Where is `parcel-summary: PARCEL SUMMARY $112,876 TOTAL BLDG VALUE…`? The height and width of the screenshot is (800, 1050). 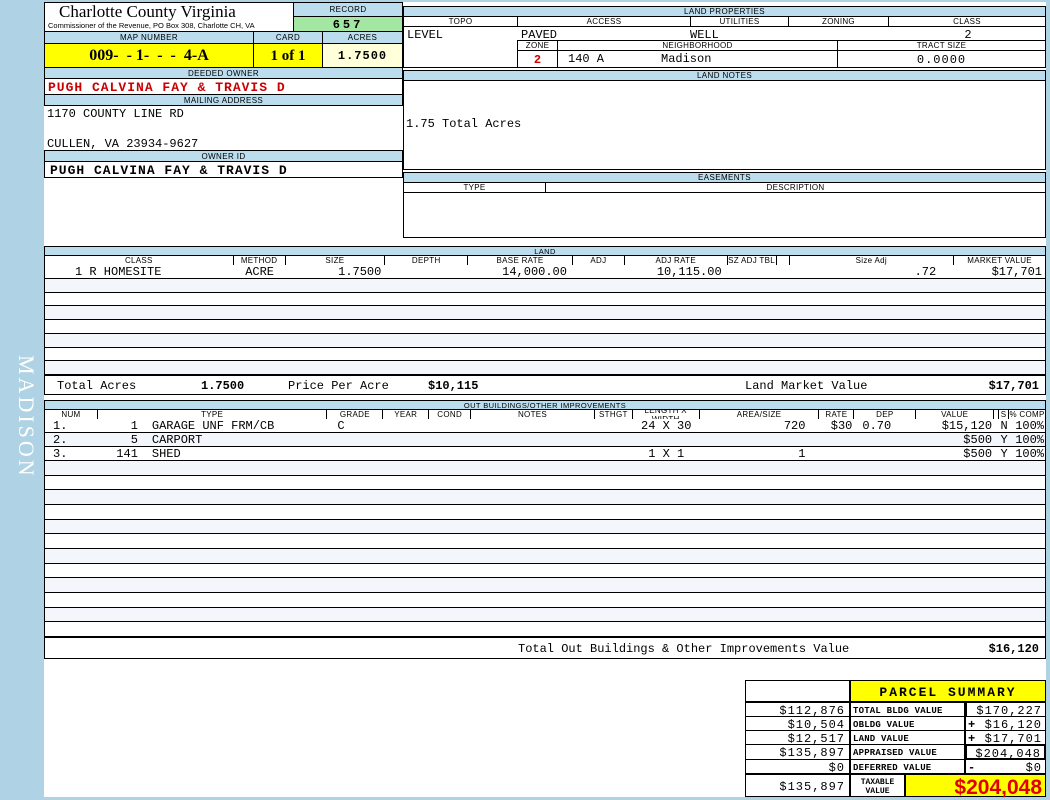
parcel-summary: PARCEL SUMMARY $112,876 TOTAL BLDG VALUE… is located at coordinates (895, 739).